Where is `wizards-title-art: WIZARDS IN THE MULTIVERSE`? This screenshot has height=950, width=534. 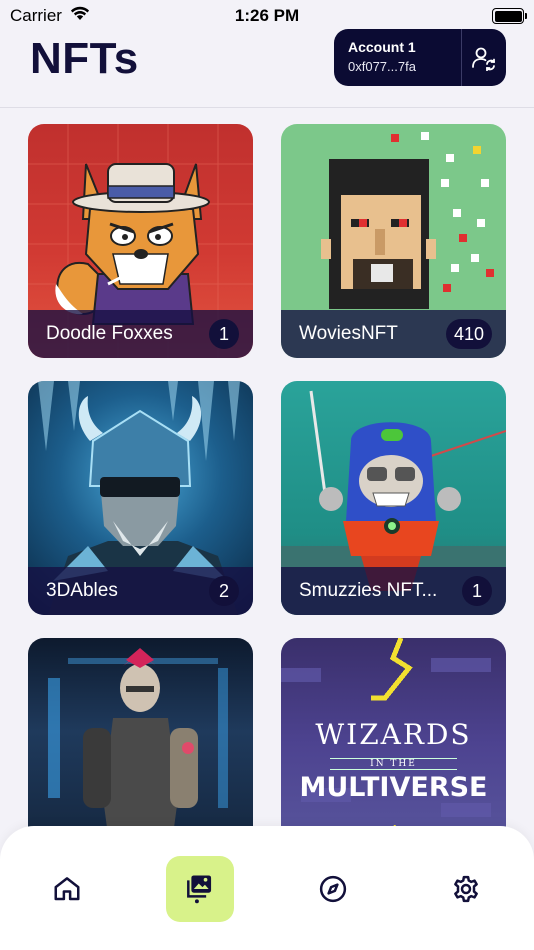 wizards-title-art: WIZARDS IN THE MULTIVERSE is located at coordinates (393, 760).